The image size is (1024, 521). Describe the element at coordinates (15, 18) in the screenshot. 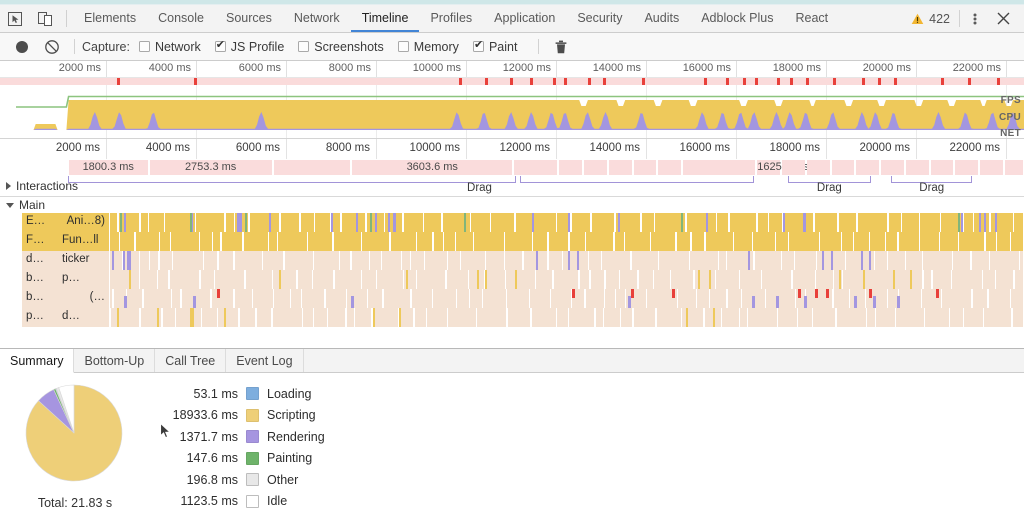

I see `inspect-element-icon` at that location.